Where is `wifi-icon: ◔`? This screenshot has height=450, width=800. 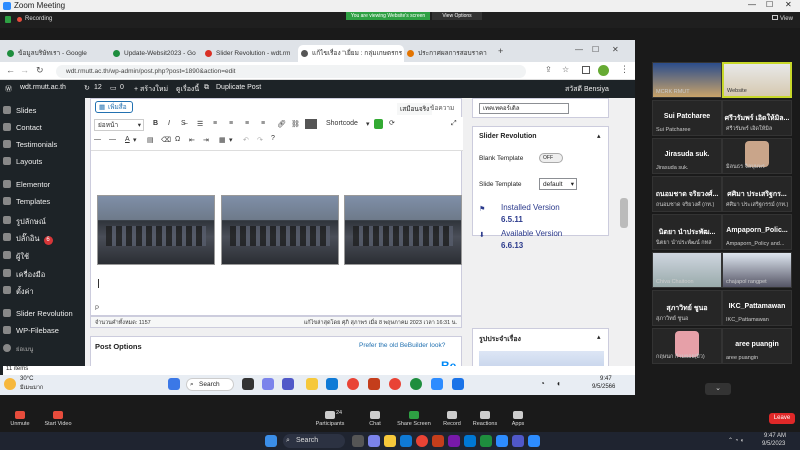 wifi-icon: ◔ is located at coordinates (542, 383).